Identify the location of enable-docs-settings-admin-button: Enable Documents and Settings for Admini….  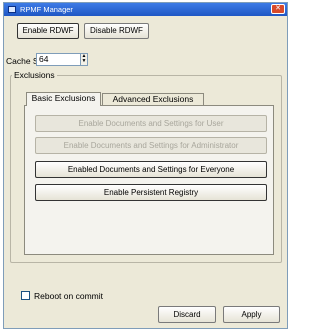
(151, 145).